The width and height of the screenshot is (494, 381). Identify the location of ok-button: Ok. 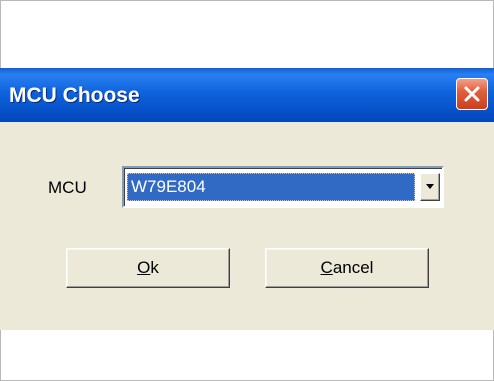
(148, 268).